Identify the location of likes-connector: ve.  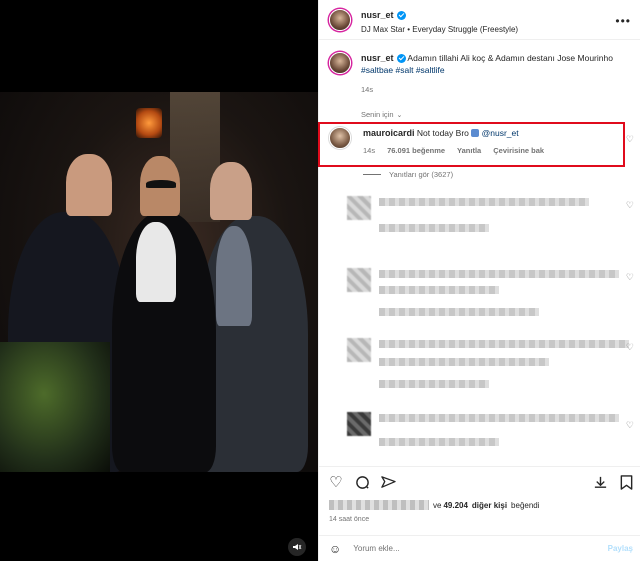
(437, 505).